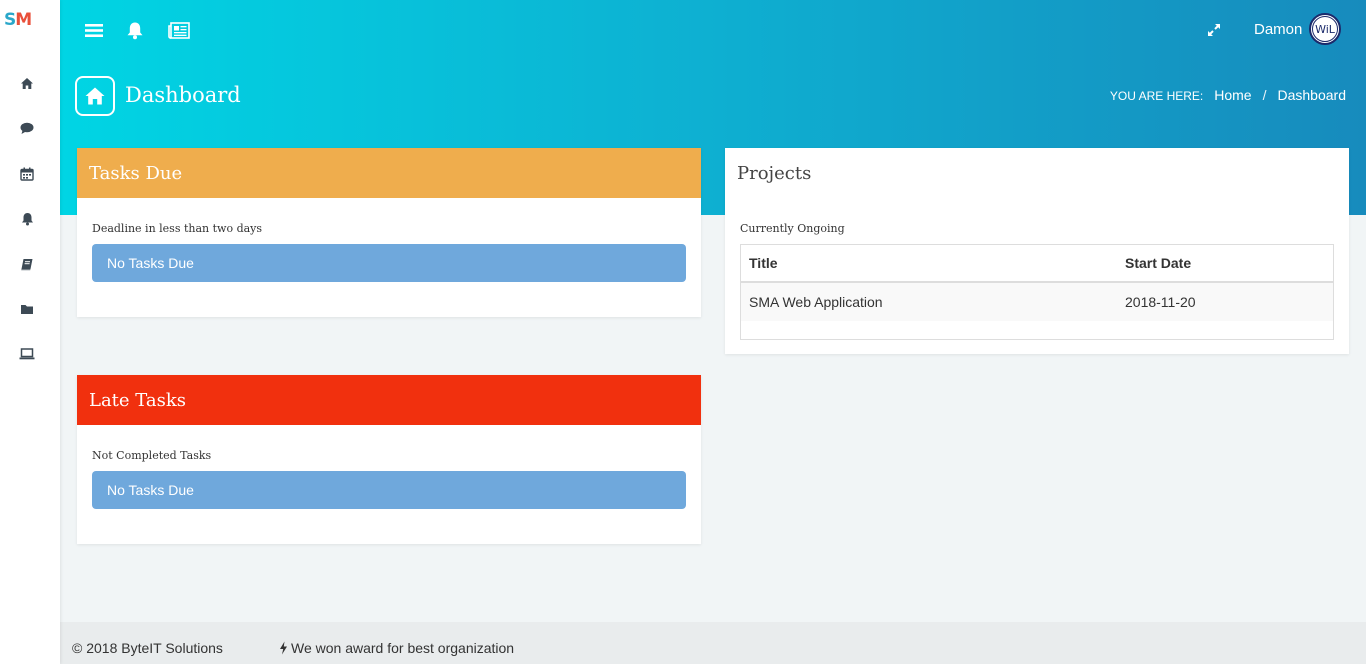  What do you see at coordinates (389, 490) in the screenshot?
I see `late-tasks-message: No Tasks Due` at bounding box center [389, 490].